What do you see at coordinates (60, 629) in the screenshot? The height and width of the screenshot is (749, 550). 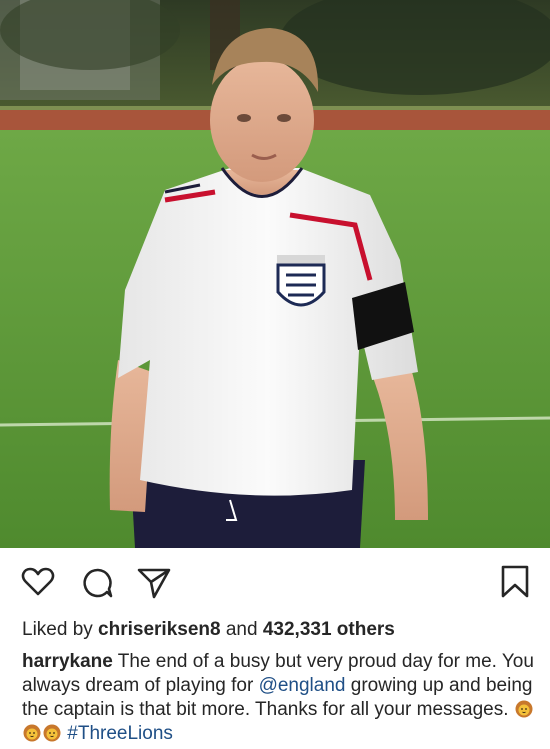 I see `likes-prefix: Liked by` at bounding box center [60, 629].